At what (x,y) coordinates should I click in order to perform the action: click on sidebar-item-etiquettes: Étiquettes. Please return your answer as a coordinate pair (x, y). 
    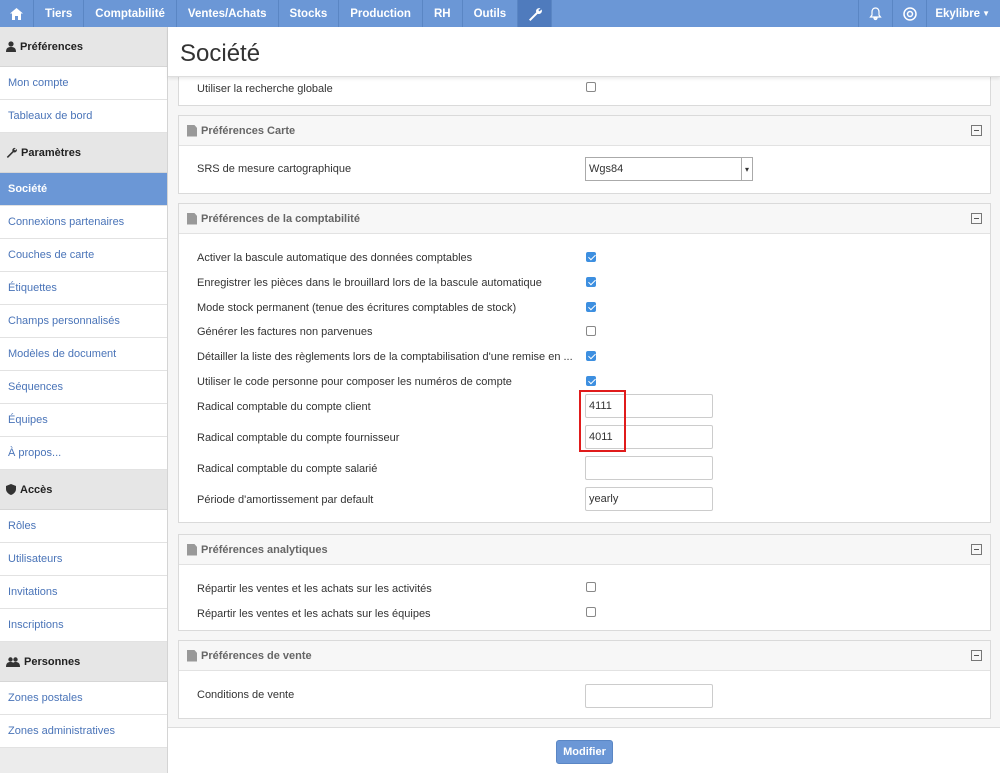
    Looking at the image, I should click on (83, 288).